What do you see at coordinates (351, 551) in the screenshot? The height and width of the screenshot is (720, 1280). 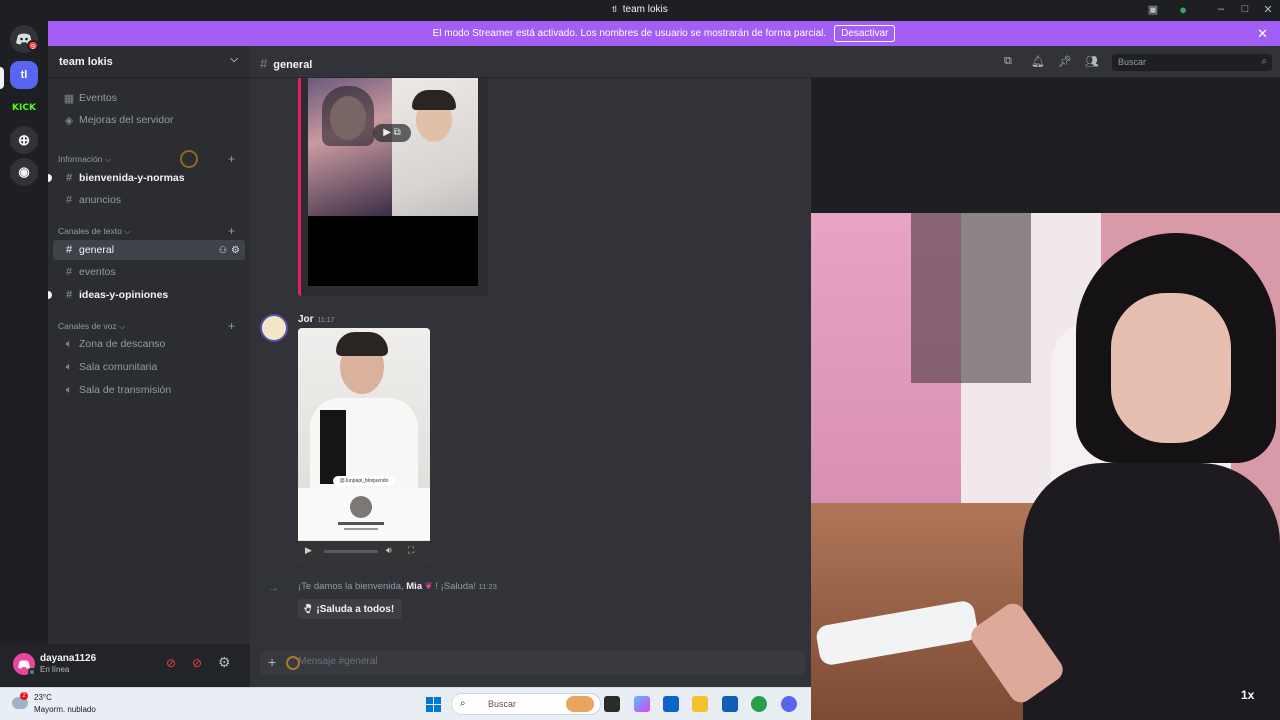 I see `seek-bar` at bounding box center [351, 551].